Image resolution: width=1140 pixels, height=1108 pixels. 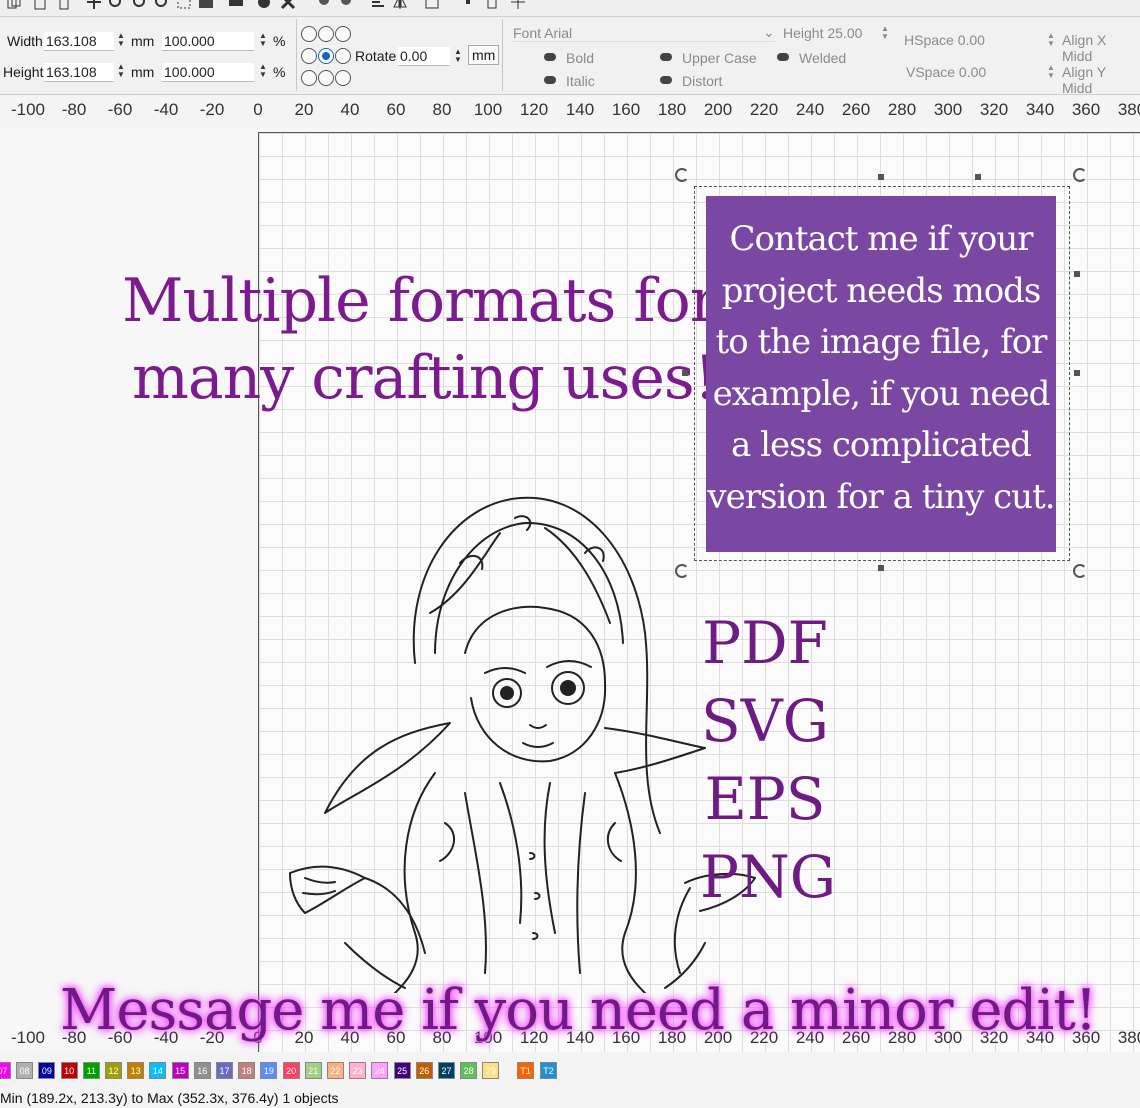 What do you see at coordinates (288, 5) in the screenshot?
I see `tools-icon` at bounding box center [288, 5].